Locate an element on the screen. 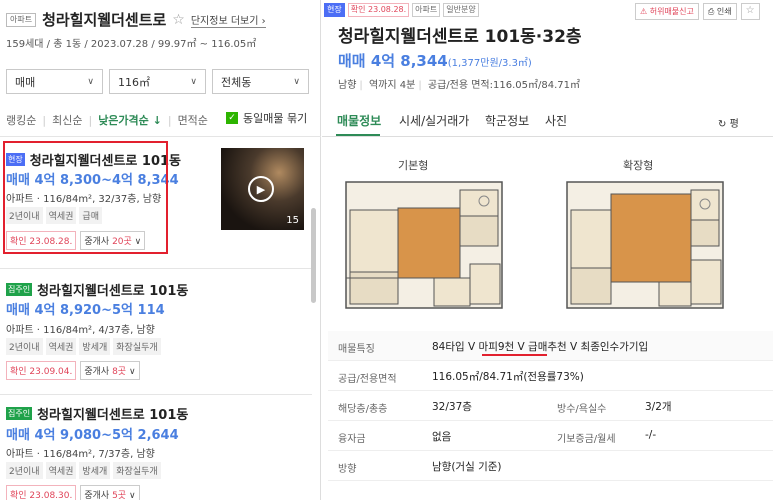  print-icon: ⎙ is located at coordinates (711, 11).